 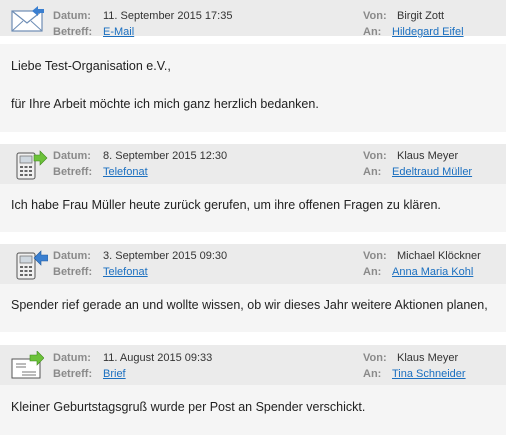 What do you see at coordinates (91, 66) in the screenshot?
I see `entry-text-line: Liebe Test-Organisation e.V.,` at bounding box center [91, 66].